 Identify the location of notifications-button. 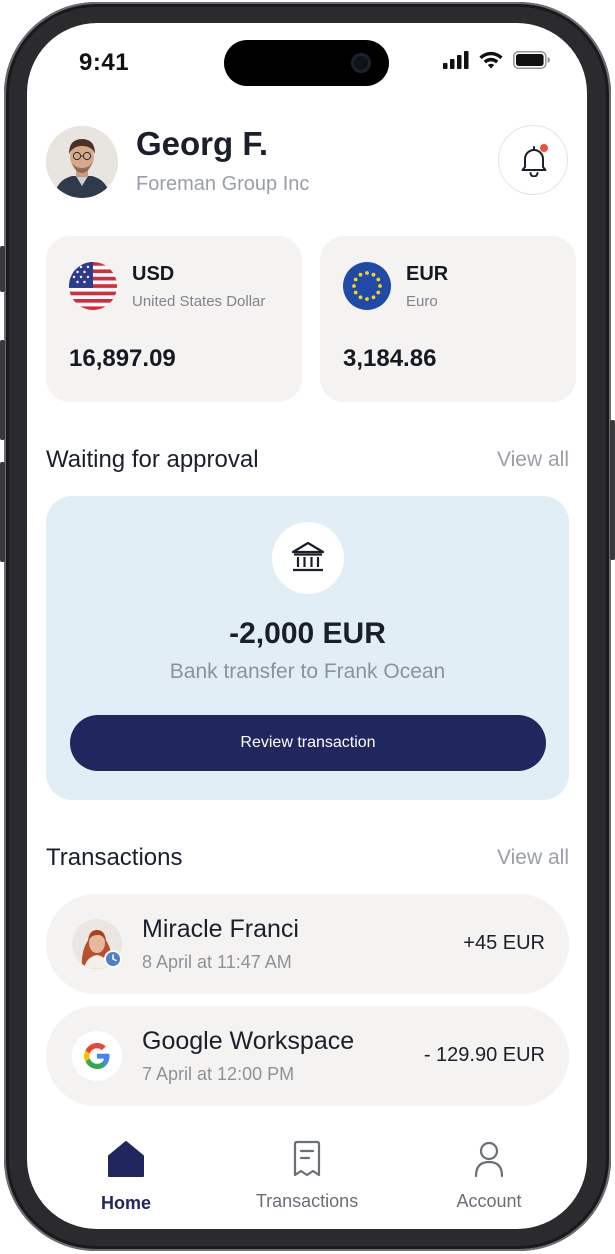
(533, 160).